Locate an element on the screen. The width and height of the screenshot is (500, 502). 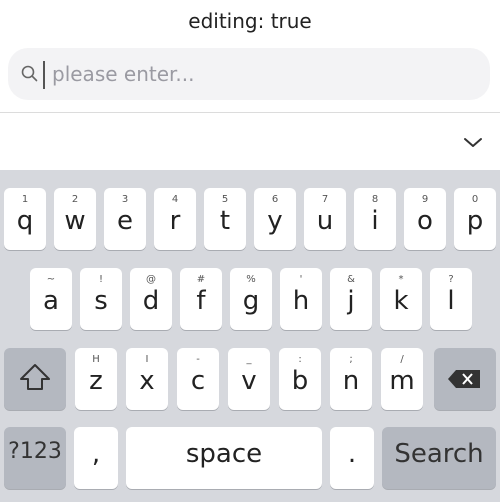
shift-icon is located at coordinates (35, 377).